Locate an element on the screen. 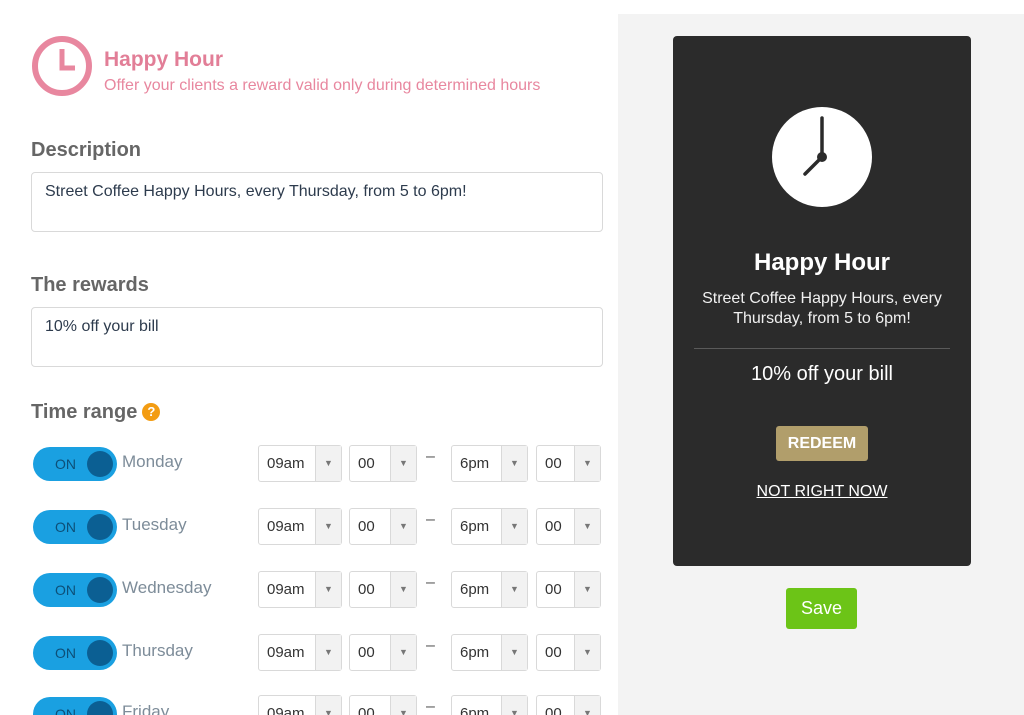 The width and height of the screenshot is (1024, 715). divider is located at coordinates (822, 348).